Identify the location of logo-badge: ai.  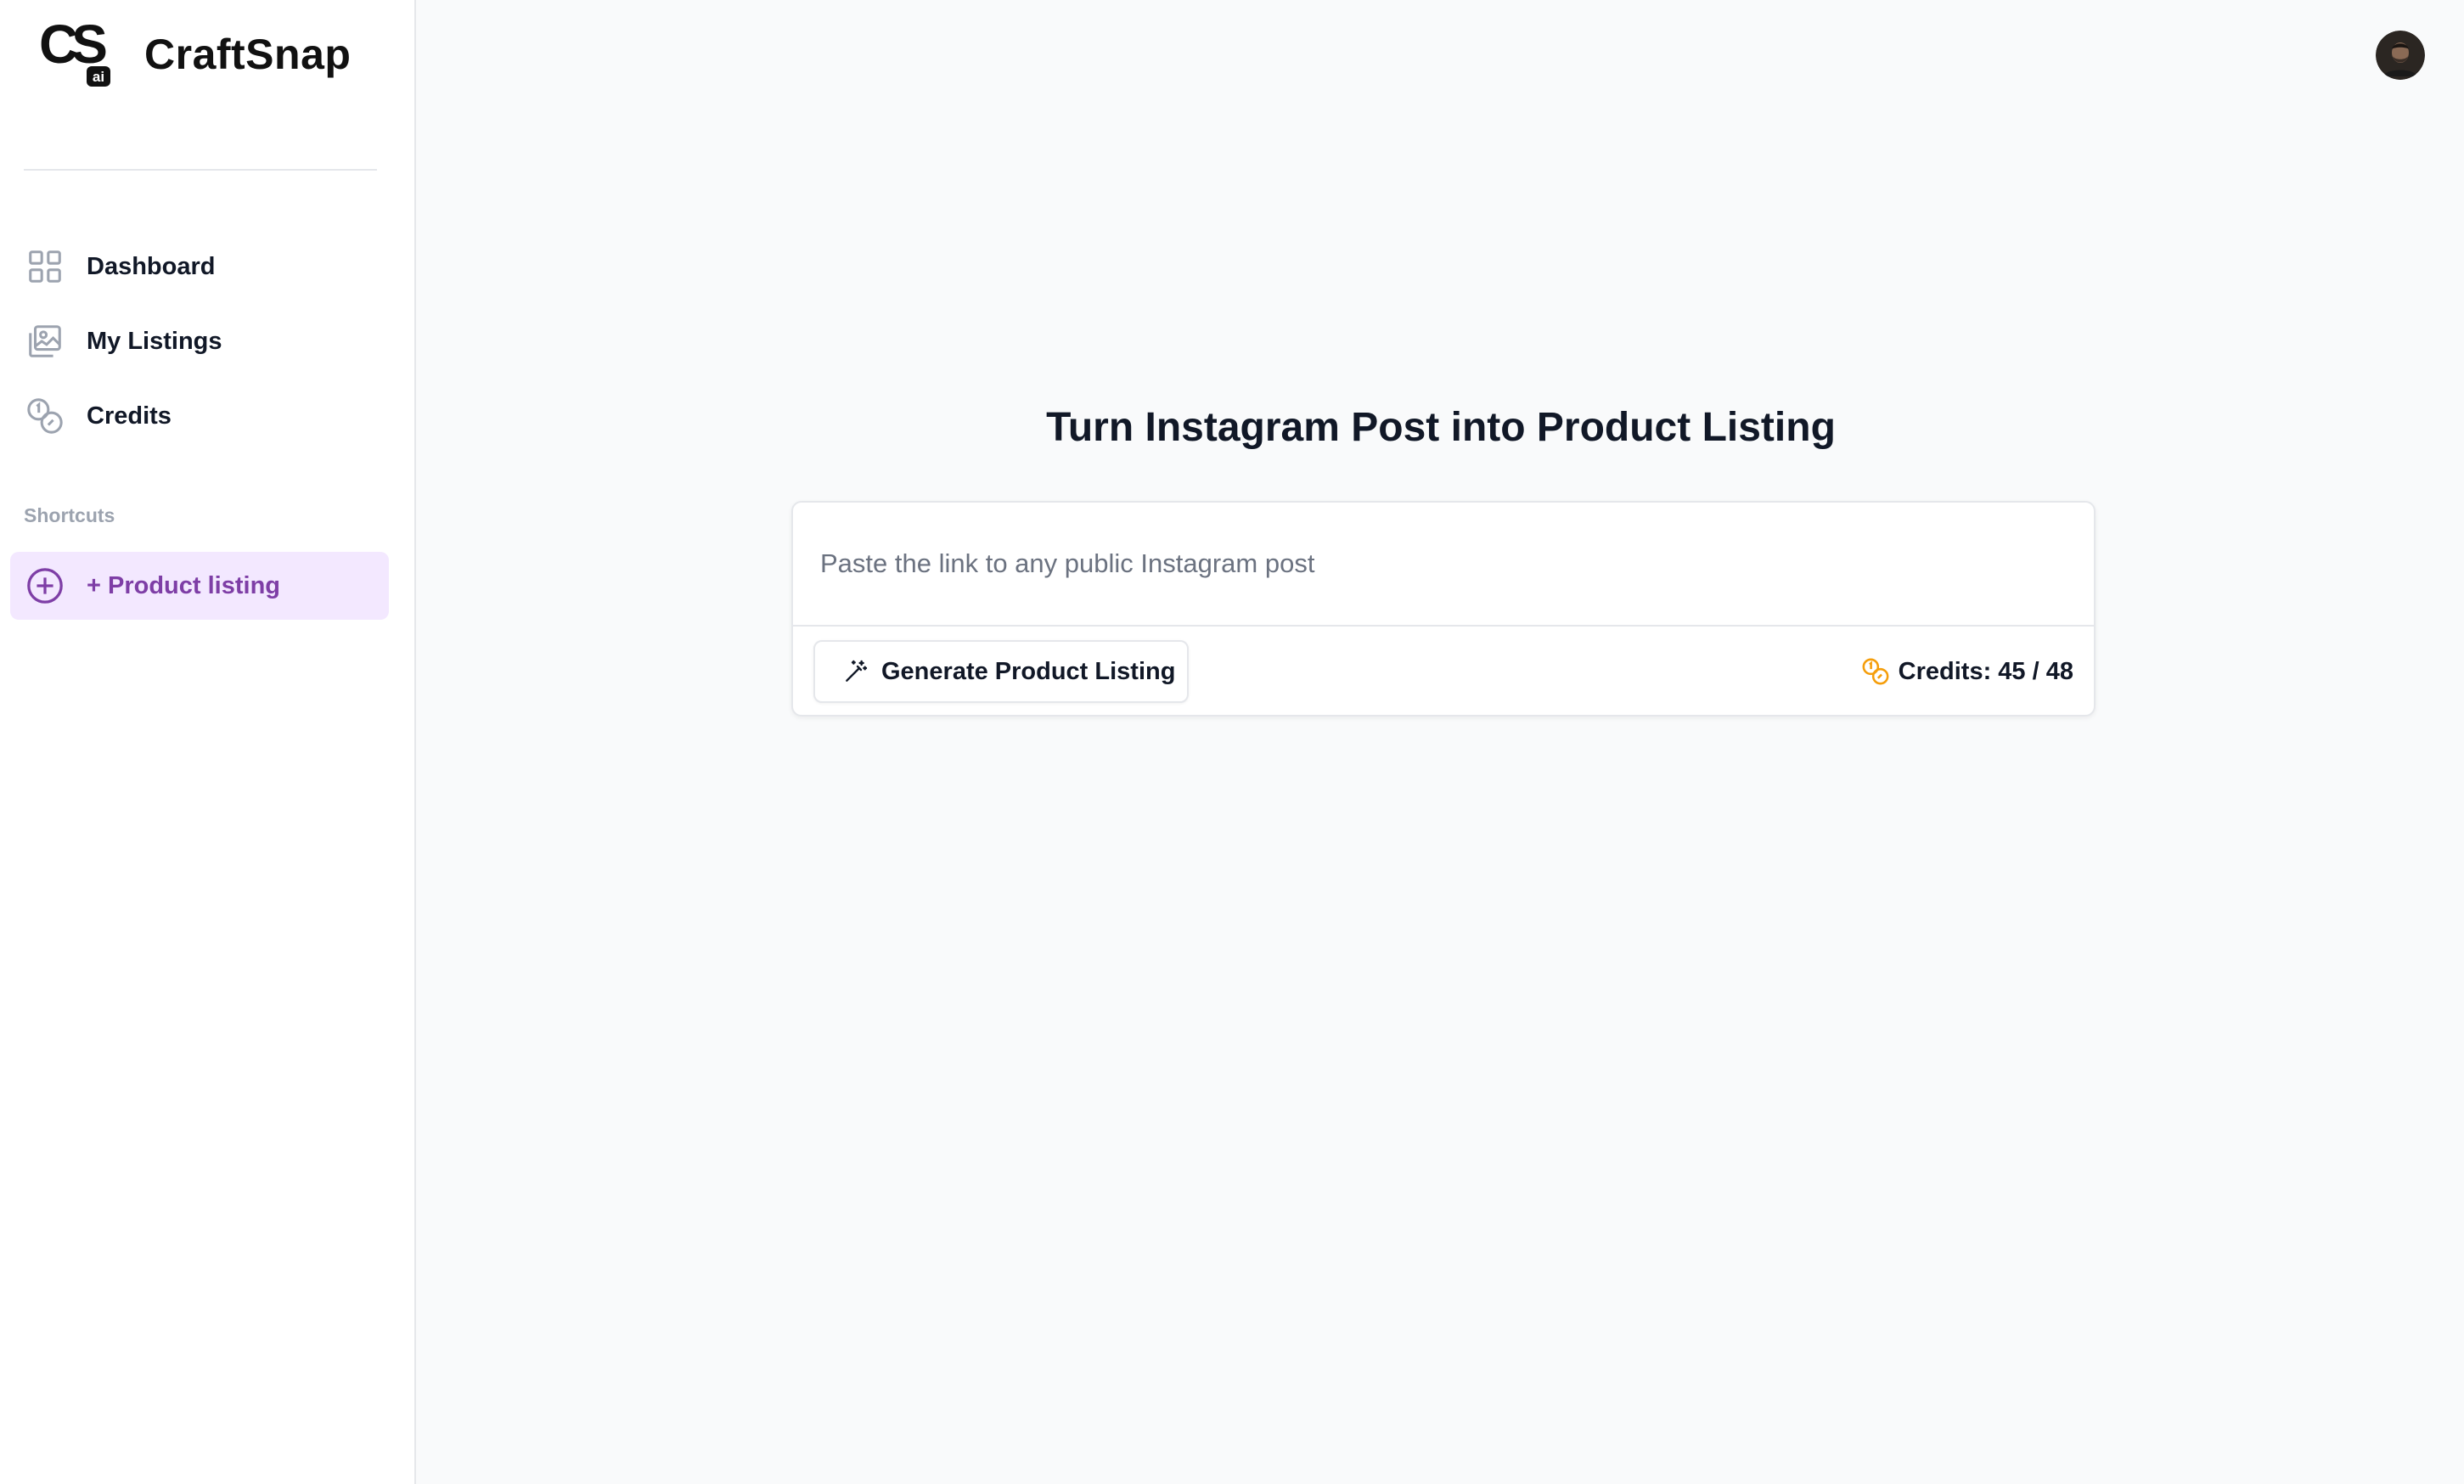
(98, 76).